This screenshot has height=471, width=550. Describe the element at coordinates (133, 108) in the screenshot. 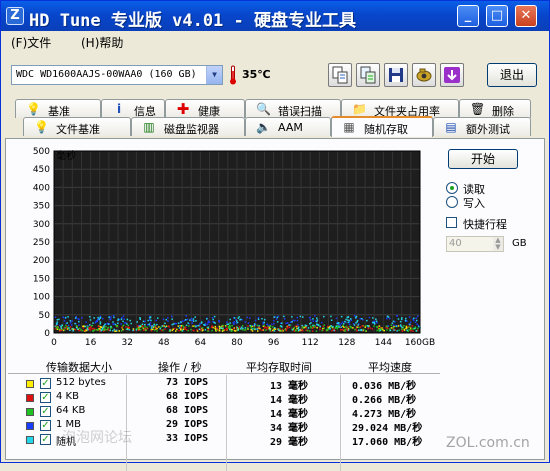

I see `tab-info: i 信息` at that location.